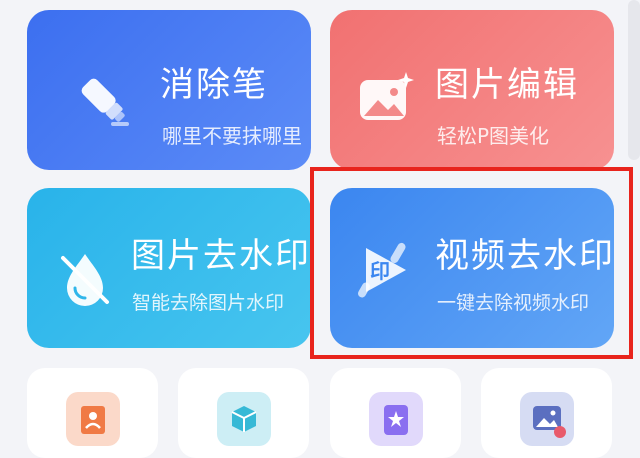  I want to click on star-doc-icon, so click(396, 419).